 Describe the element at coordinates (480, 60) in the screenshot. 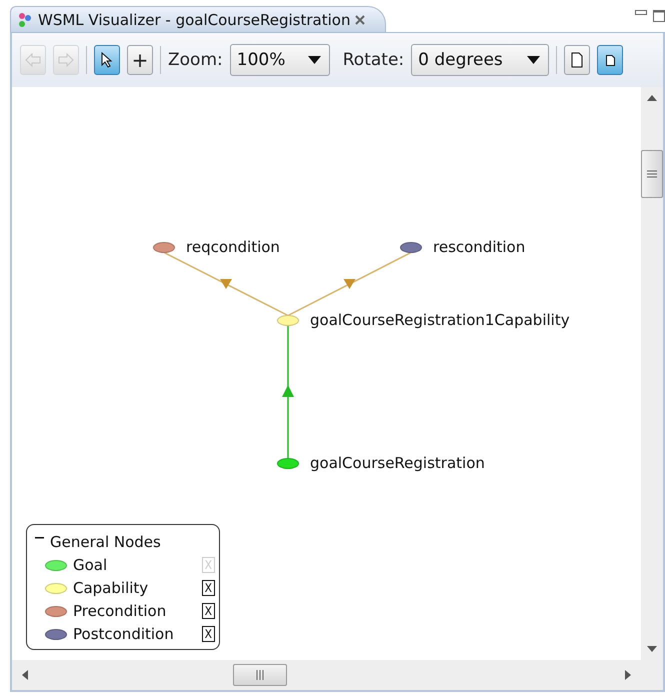

I see `rotate-dropdown: 0 degrees` at that location.